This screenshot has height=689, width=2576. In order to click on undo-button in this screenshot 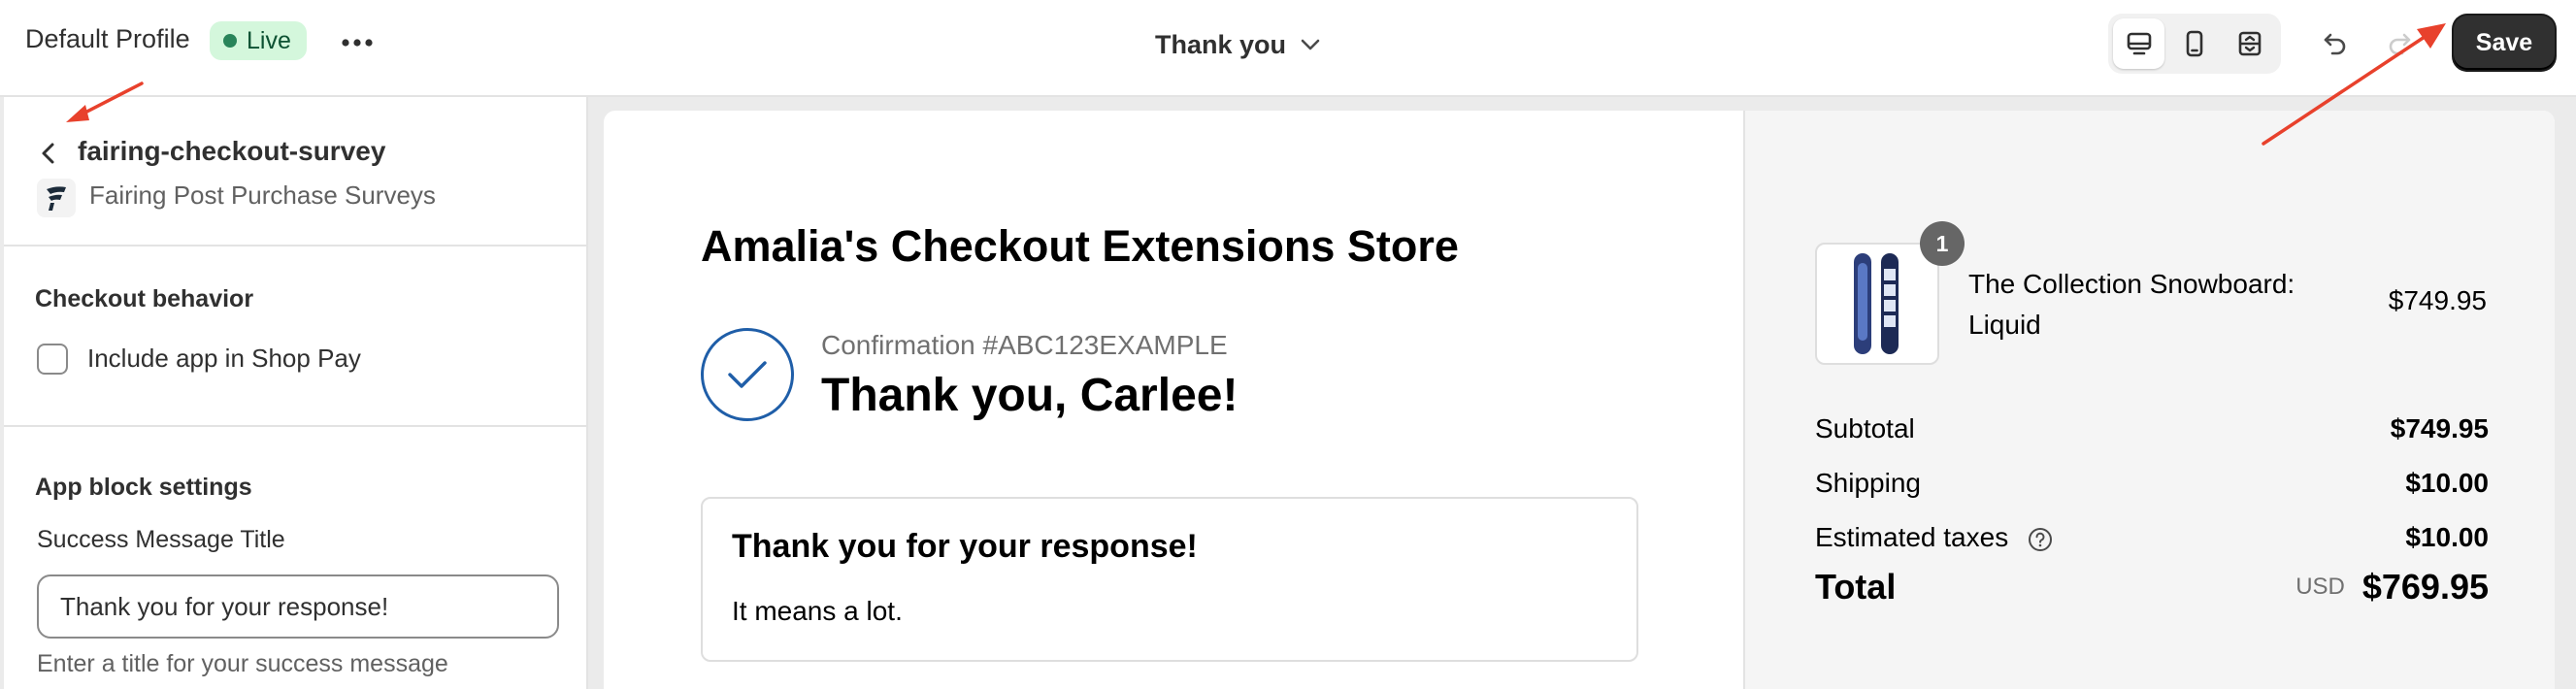, I will do `click(2336, 42)`.